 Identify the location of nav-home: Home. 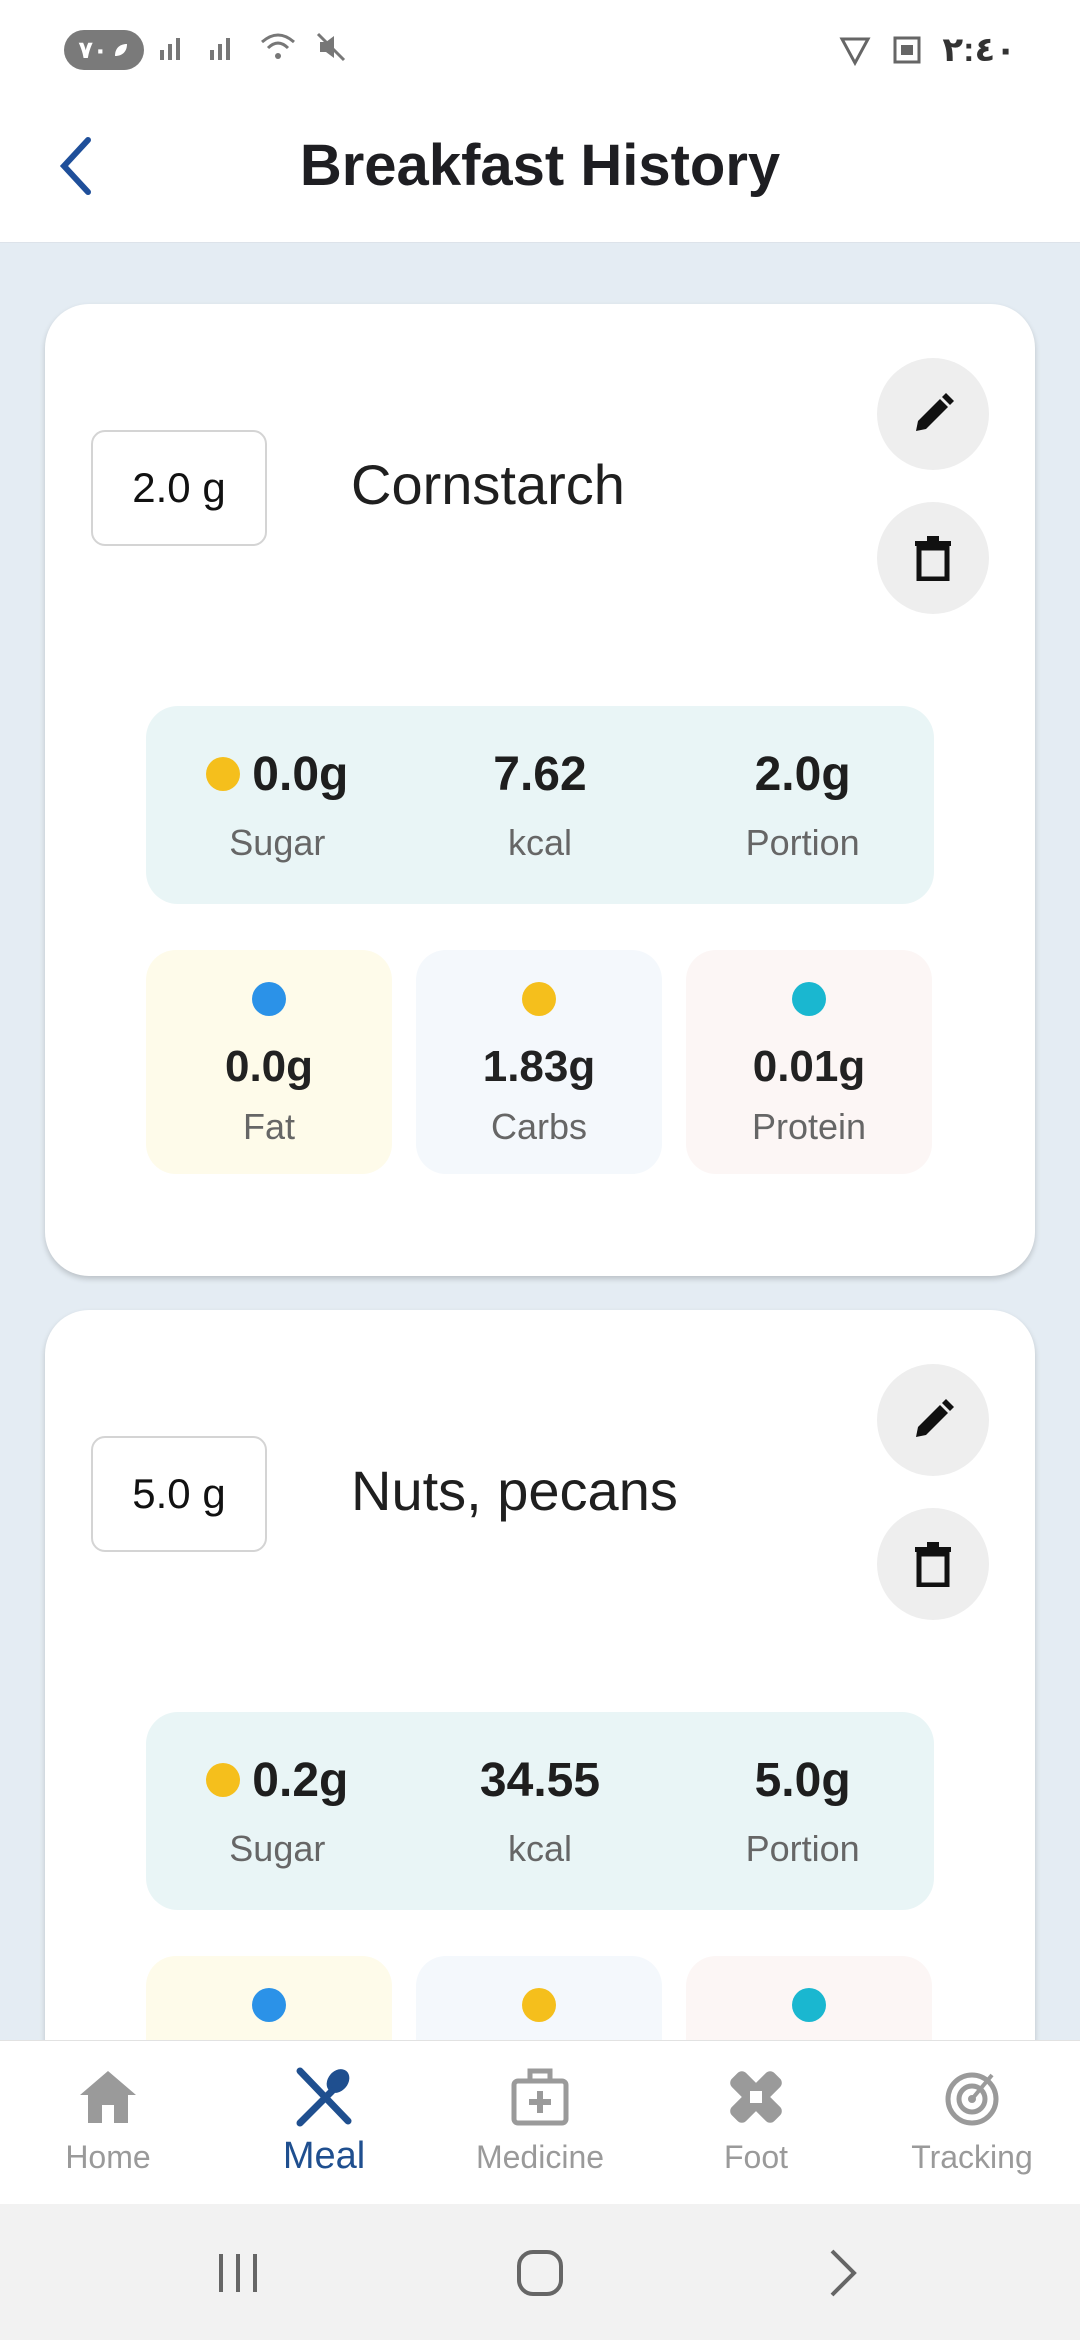
(108, 2123).